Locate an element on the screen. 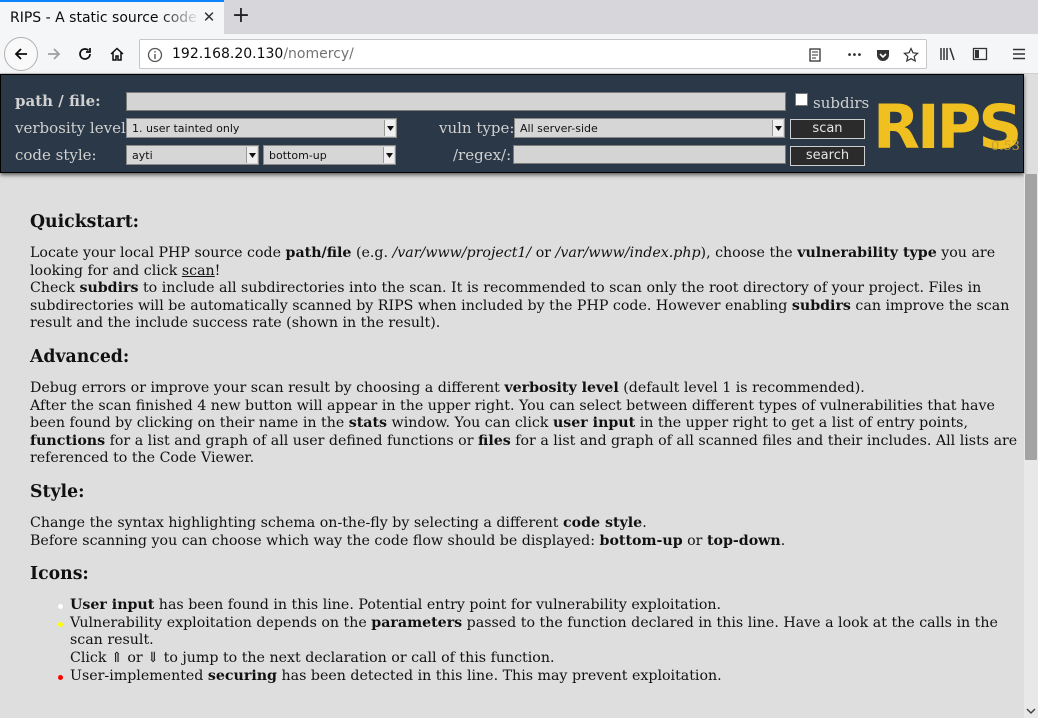 Image resolution: width=1038 pixels, height=718 pixels. menu-button is located at coordinates (1019, 54).